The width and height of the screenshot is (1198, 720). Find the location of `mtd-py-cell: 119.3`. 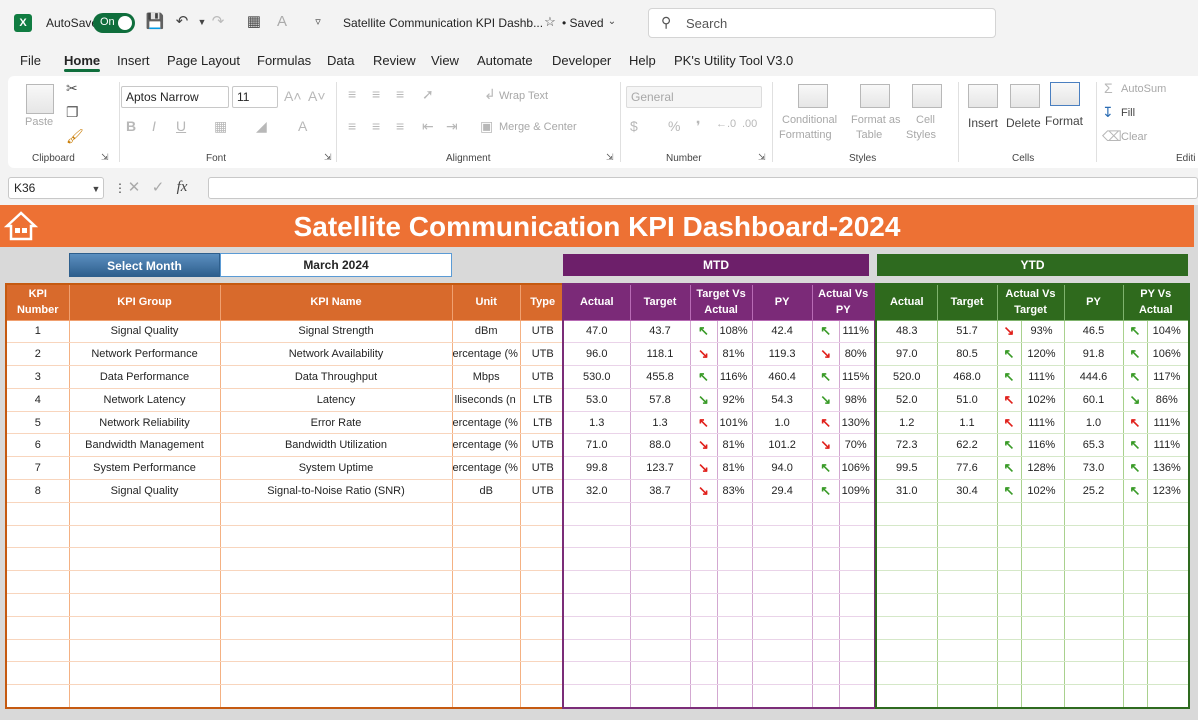

mtd-py-cell: 119.3 is located at coordinates (782, 354).